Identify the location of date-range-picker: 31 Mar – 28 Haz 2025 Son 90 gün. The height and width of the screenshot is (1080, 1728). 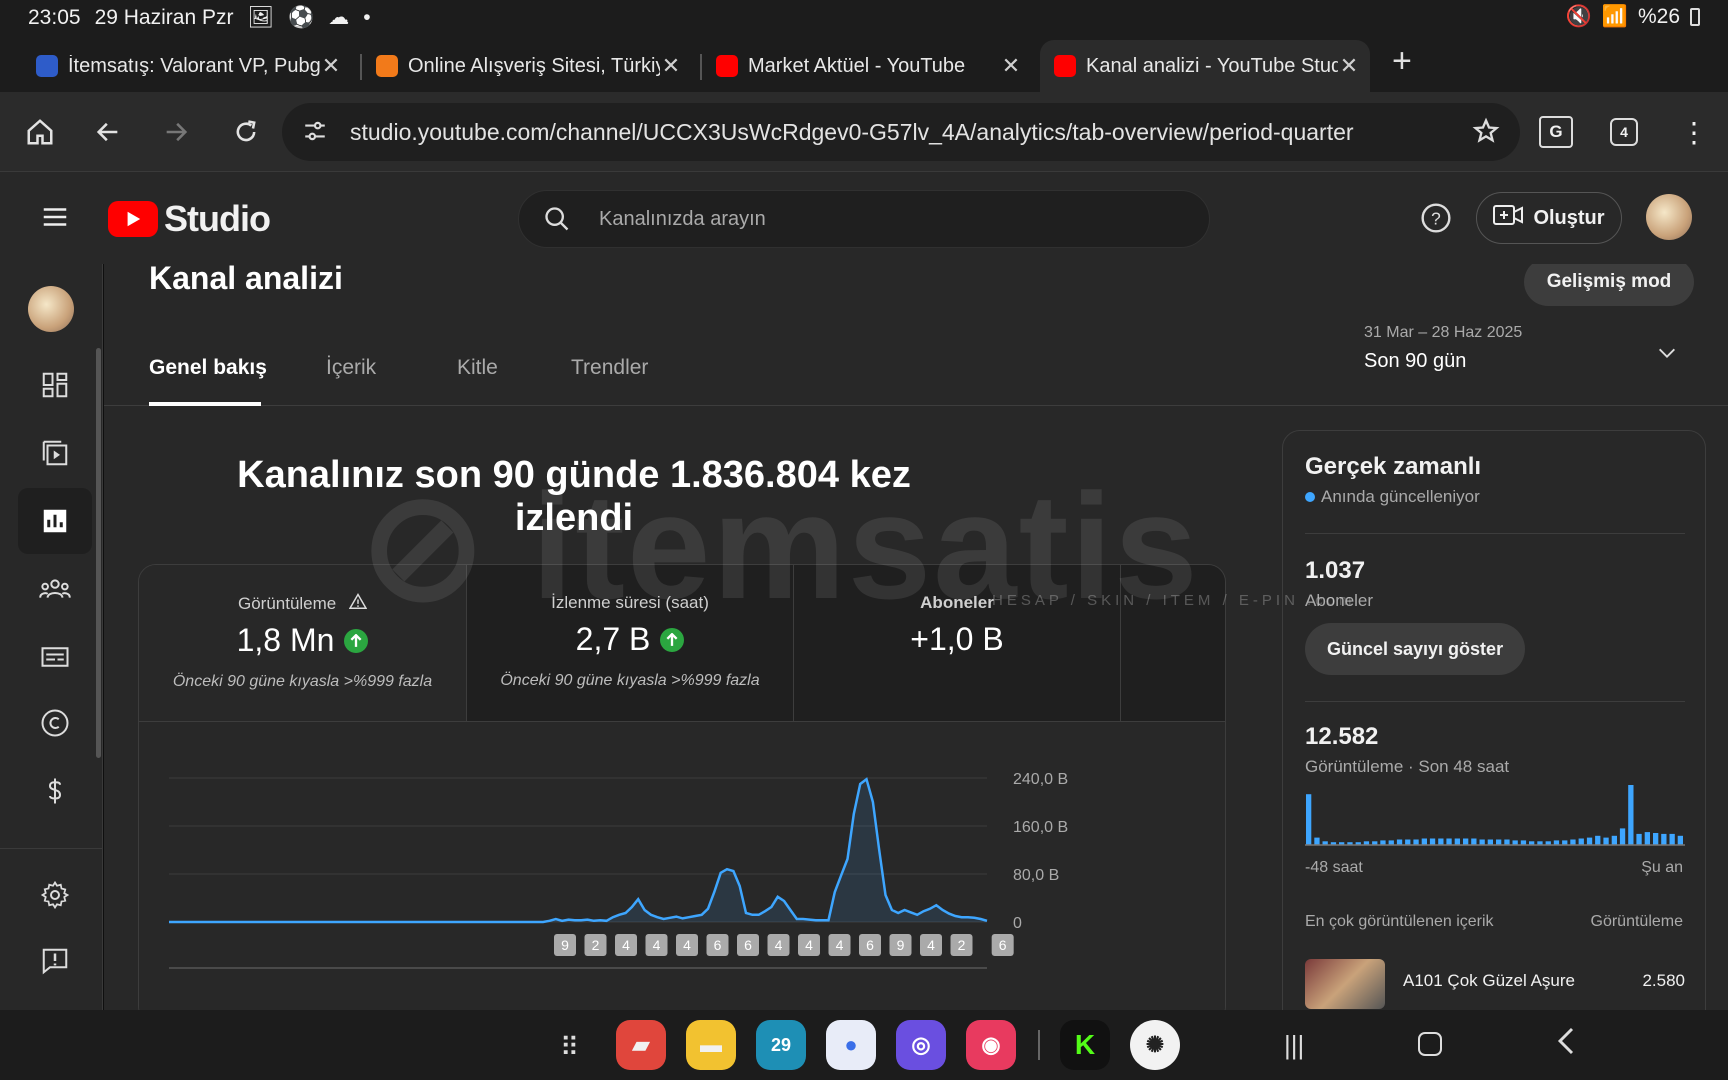
(1443, 348).